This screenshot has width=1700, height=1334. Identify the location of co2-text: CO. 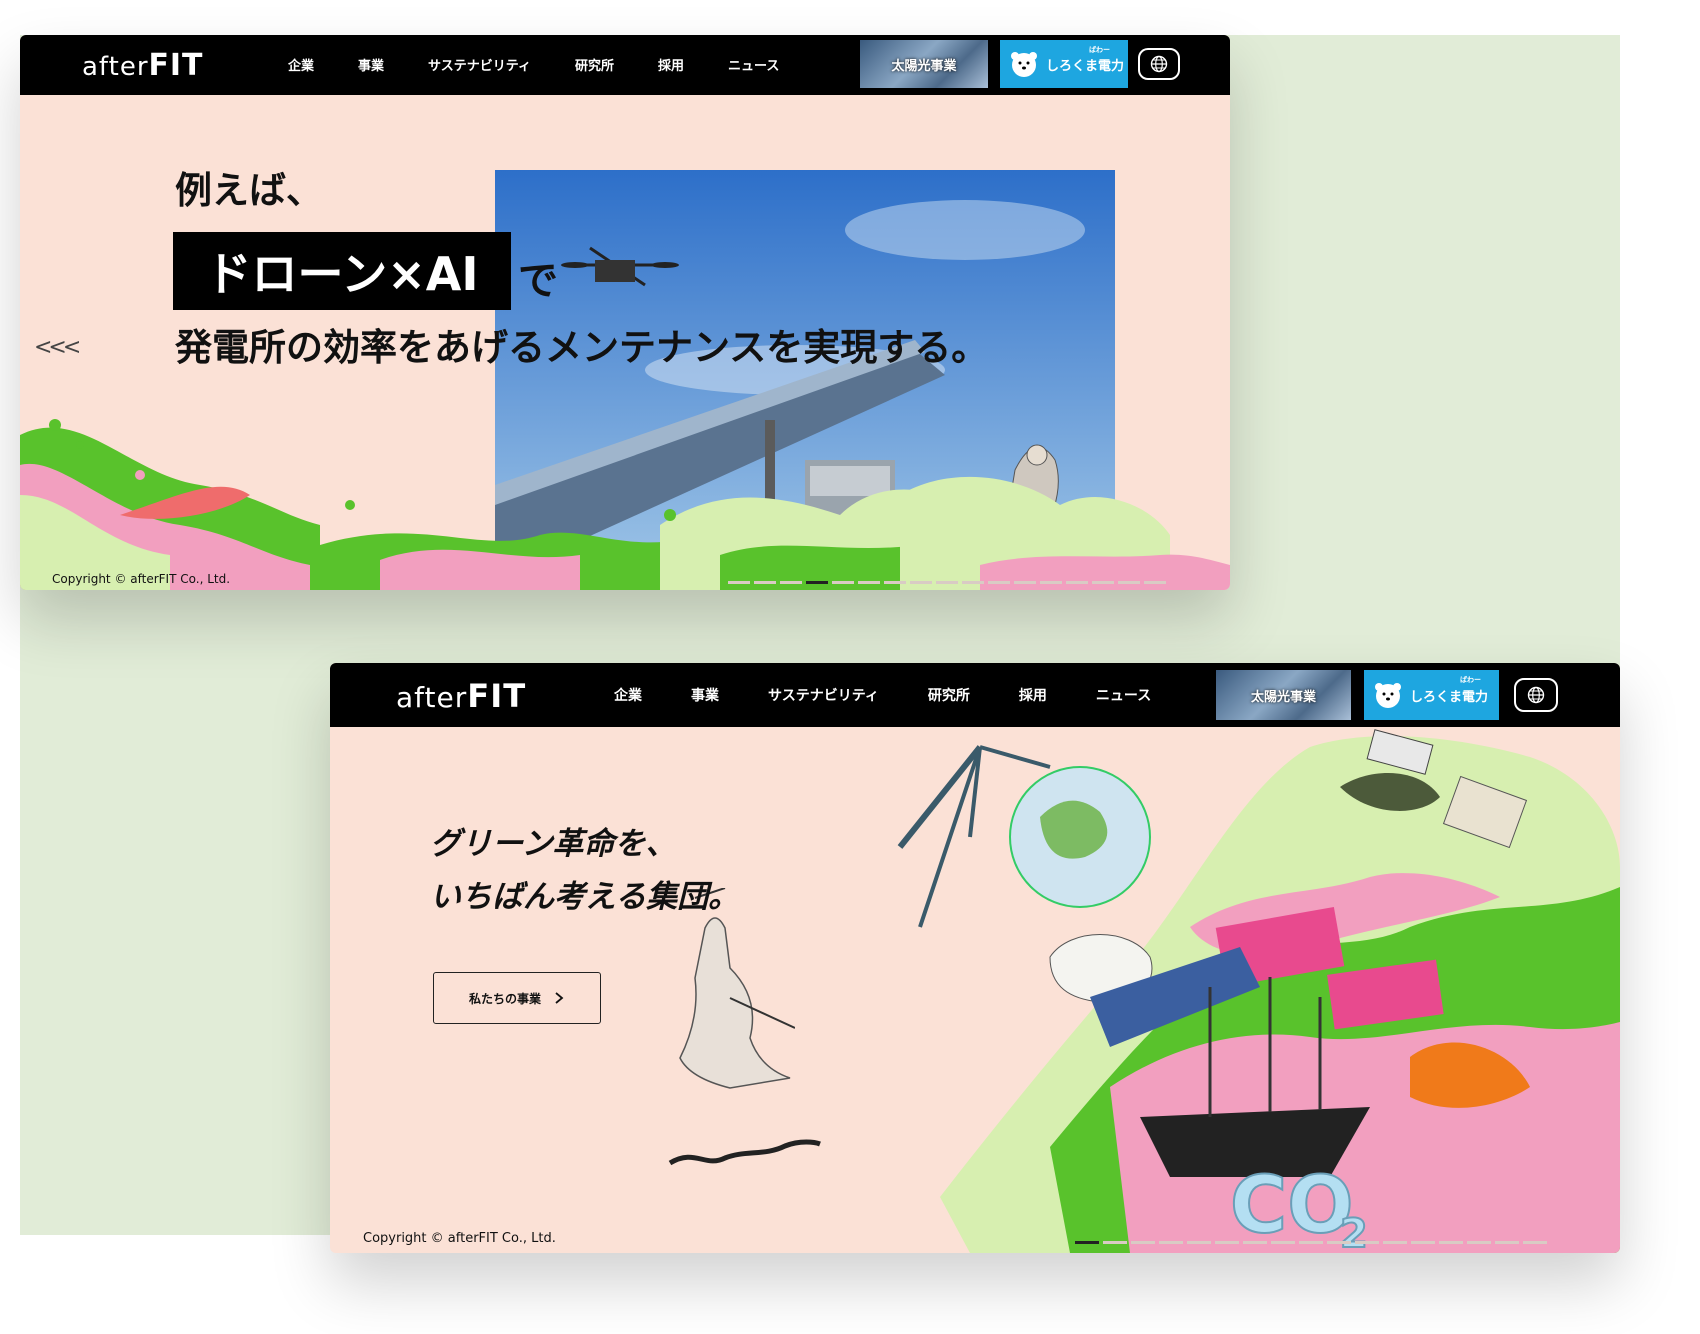
(1292, 1206).